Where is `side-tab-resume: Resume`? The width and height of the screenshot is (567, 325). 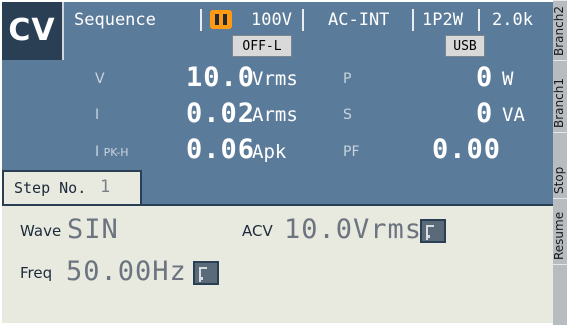
side-tab-resume: Resume is located at coordinates (560, 231).